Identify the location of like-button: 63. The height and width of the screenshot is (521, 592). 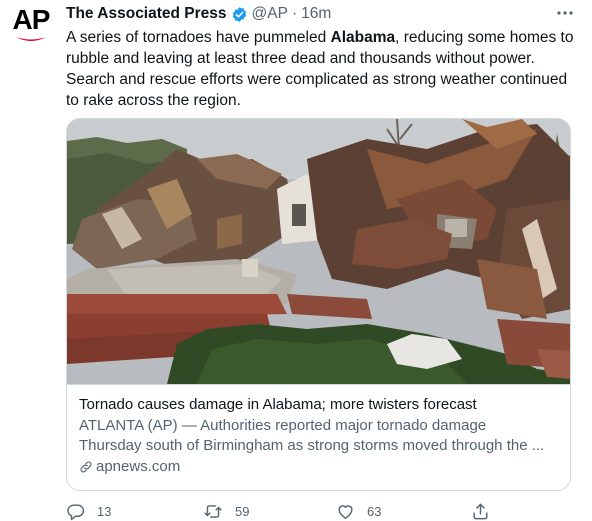
(358, 511).